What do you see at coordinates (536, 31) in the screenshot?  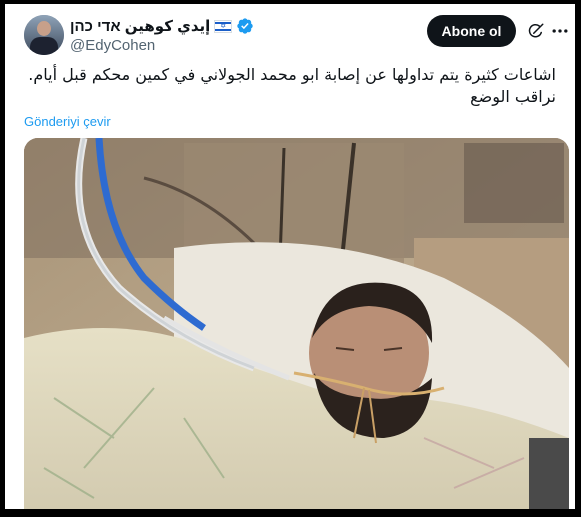 I see `grok-icon` at bounding box center [536, 31].